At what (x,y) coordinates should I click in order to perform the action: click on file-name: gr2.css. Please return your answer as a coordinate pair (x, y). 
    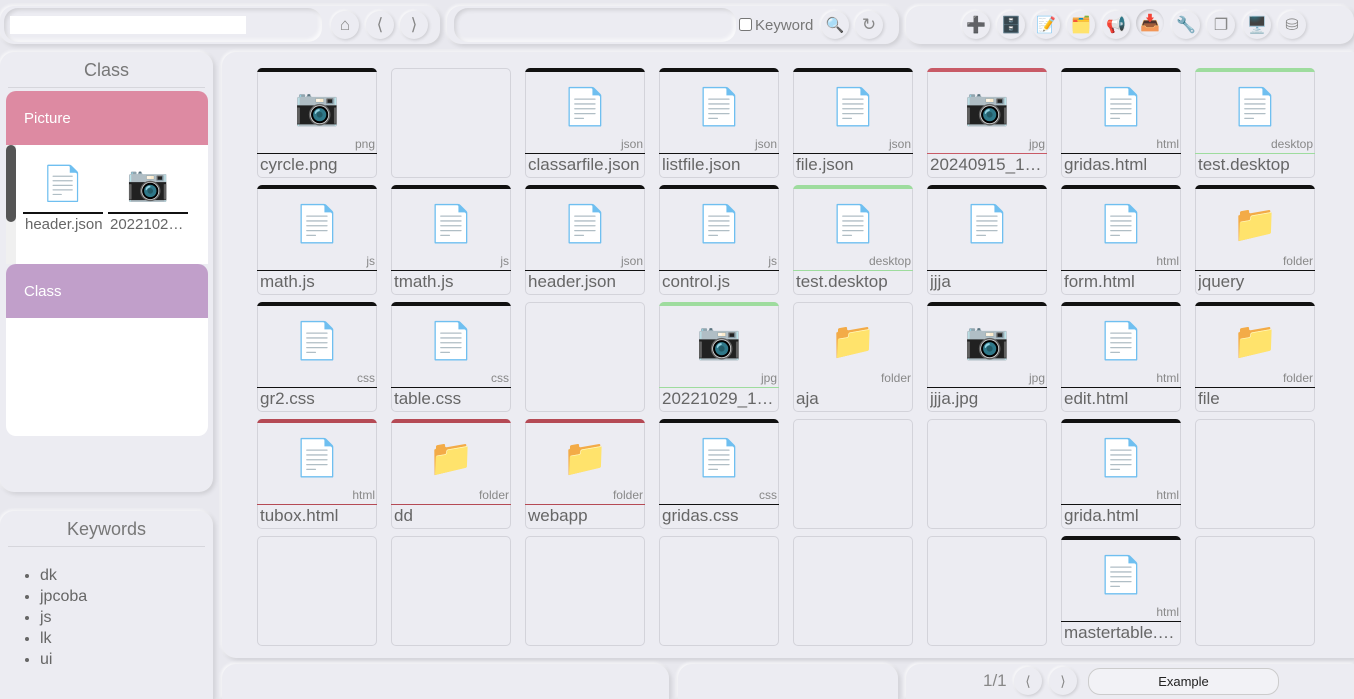
    Looking at the image, I should click on (287, 398).